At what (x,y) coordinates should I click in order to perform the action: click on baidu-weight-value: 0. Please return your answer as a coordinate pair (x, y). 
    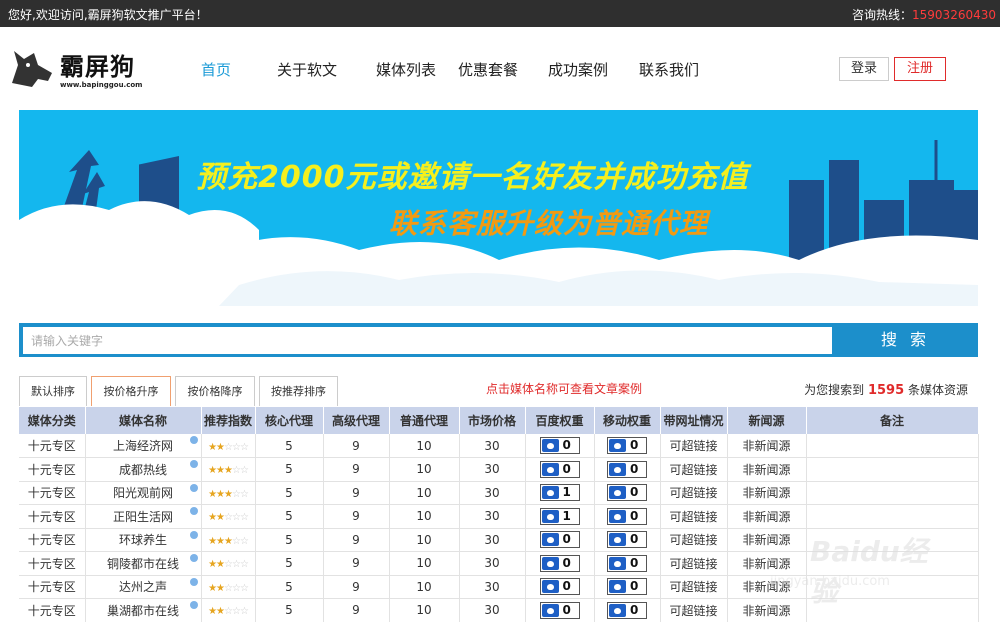
    Looking at the image, I should click on (566, 609).